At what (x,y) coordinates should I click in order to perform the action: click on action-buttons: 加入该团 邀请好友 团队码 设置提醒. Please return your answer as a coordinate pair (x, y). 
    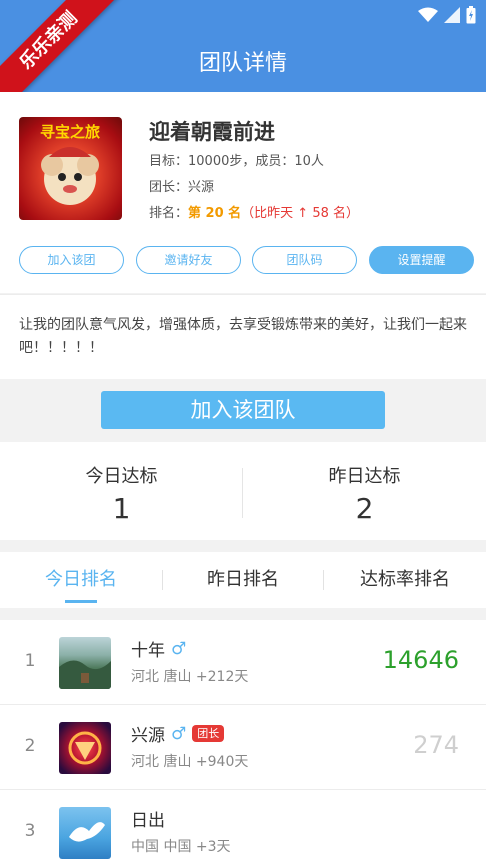
    Looking at the image, I should click on (247, 260).